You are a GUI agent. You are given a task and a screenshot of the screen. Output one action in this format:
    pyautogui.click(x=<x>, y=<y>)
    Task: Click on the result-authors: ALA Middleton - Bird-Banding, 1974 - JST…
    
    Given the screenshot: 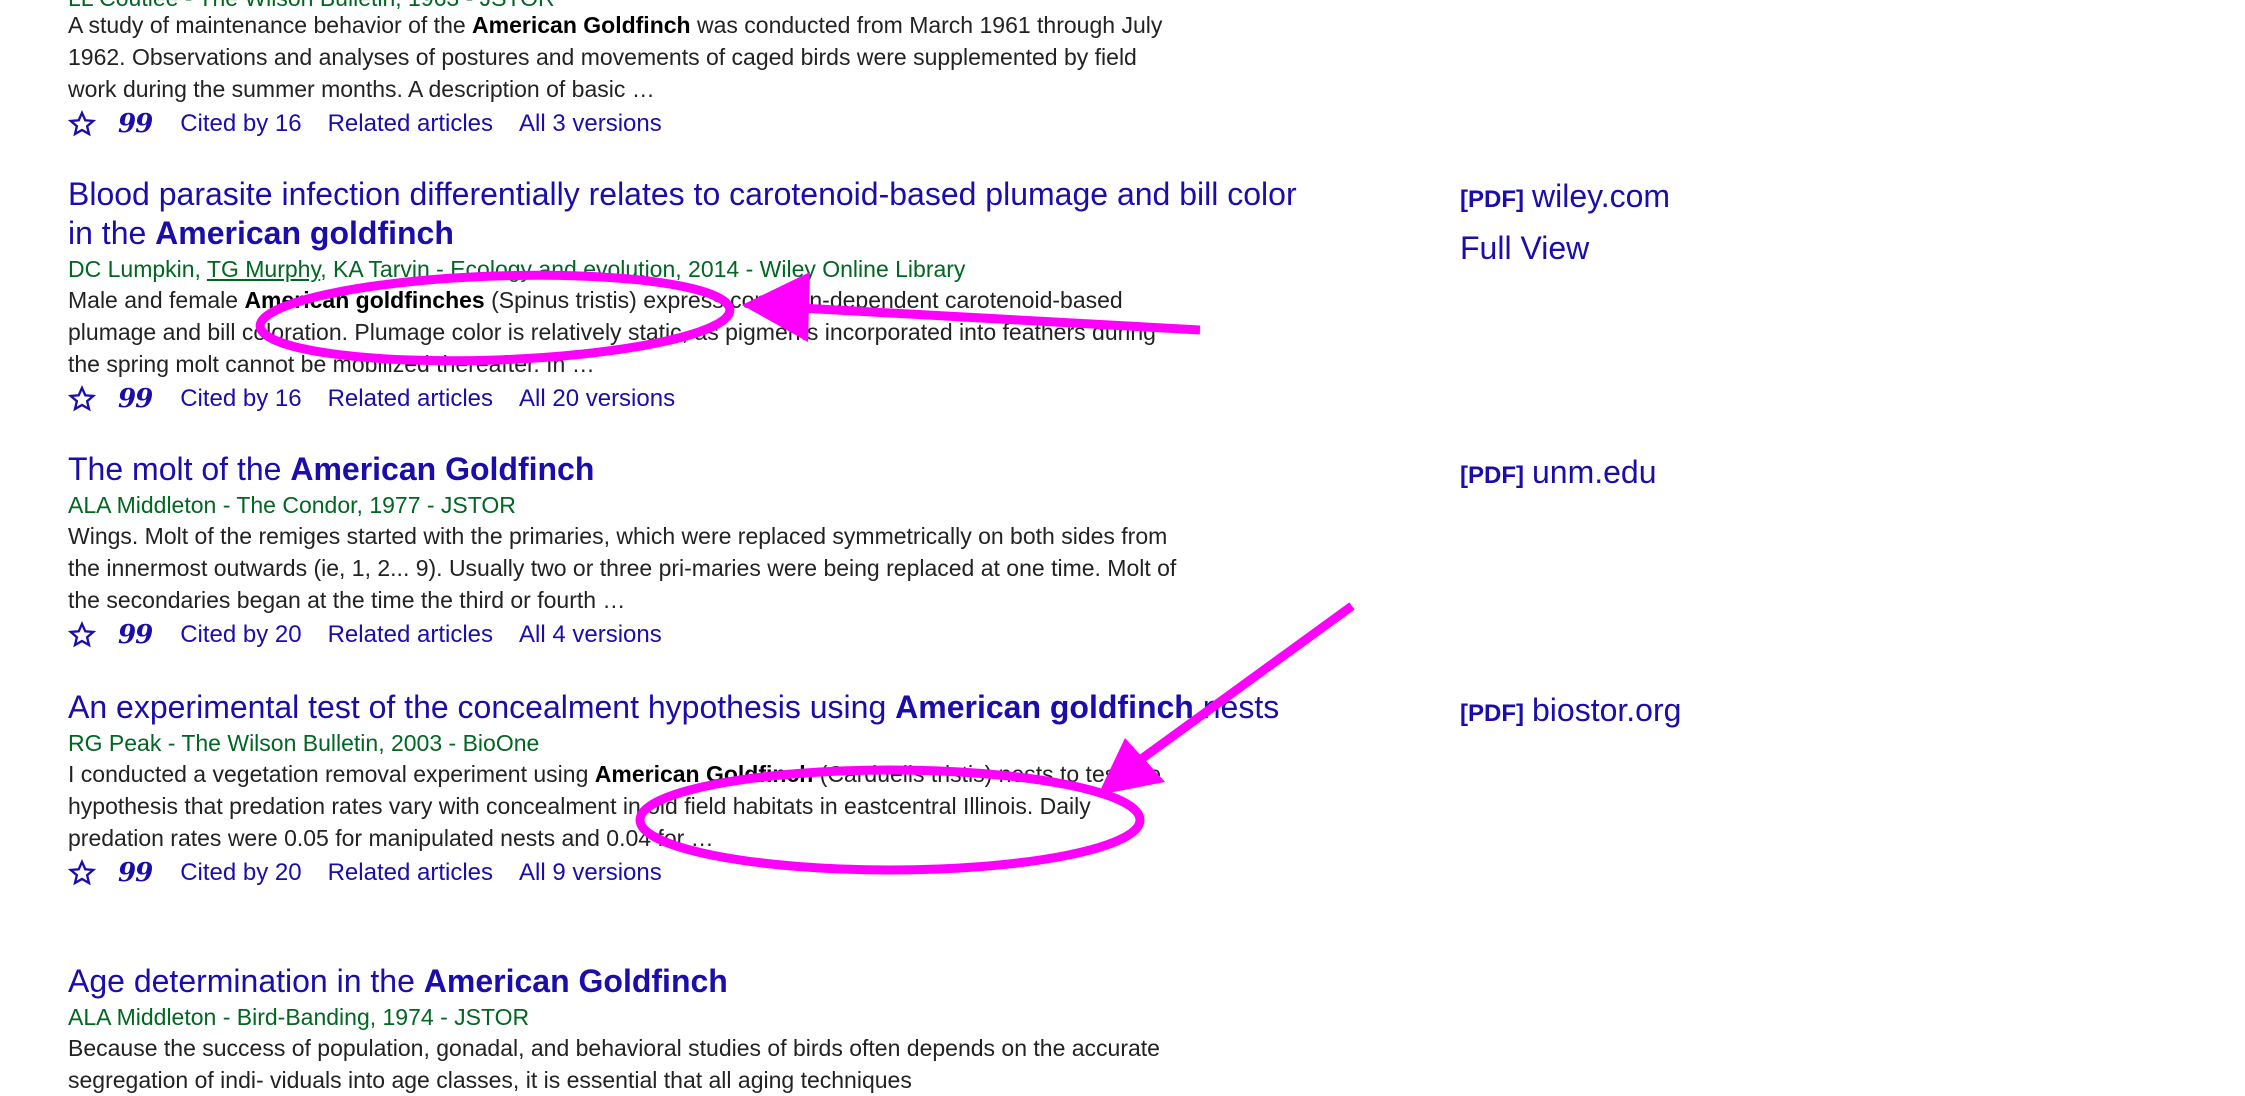 What is the action you would take?
    pyautogui.click(x=299, y=1017)
    